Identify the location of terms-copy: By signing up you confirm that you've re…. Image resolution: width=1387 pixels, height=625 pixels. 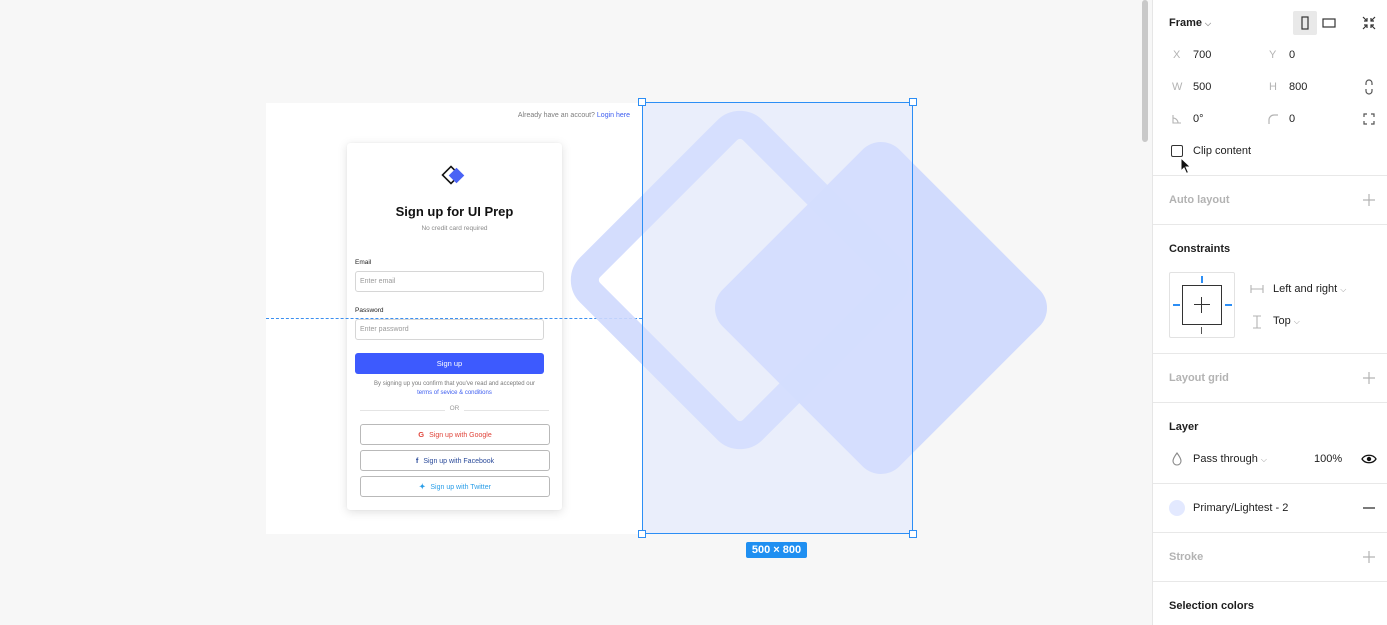
(454, 384).